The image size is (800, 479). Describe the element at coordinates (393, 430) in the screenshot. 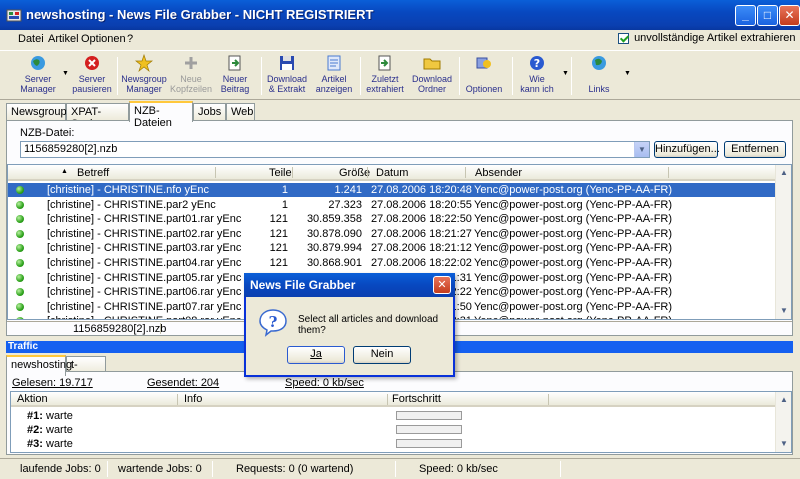

I see `job-row: #2: warte` at that location.